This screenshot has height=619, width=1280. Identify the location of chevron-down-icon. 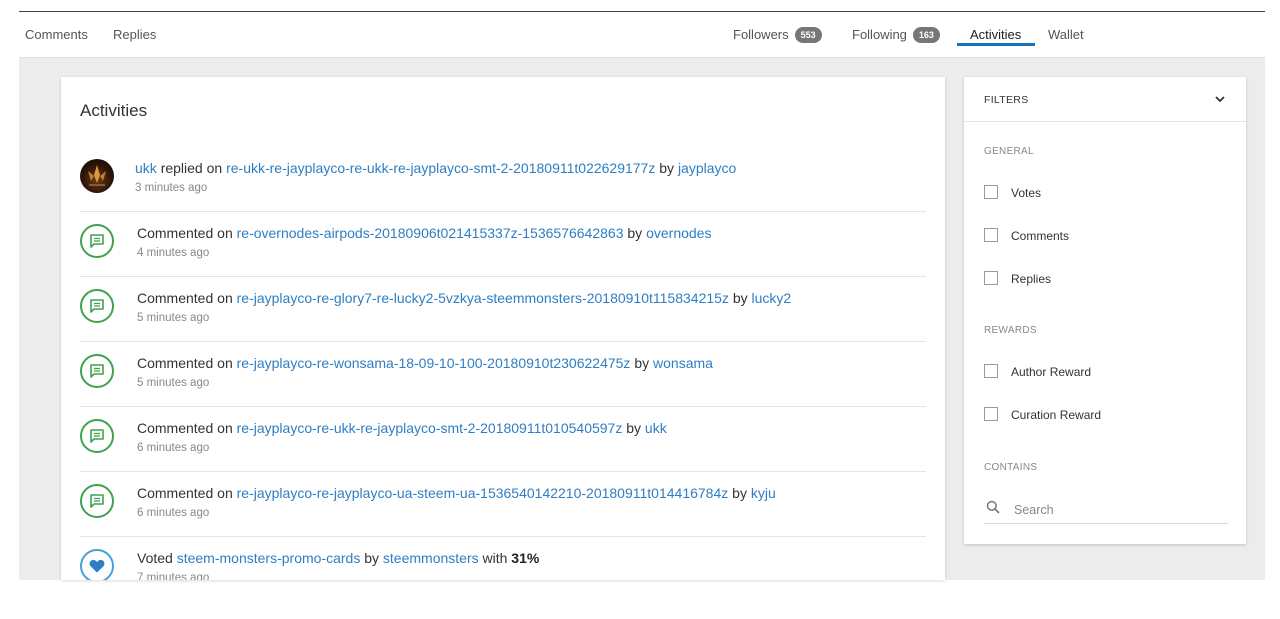
(1220, 101).